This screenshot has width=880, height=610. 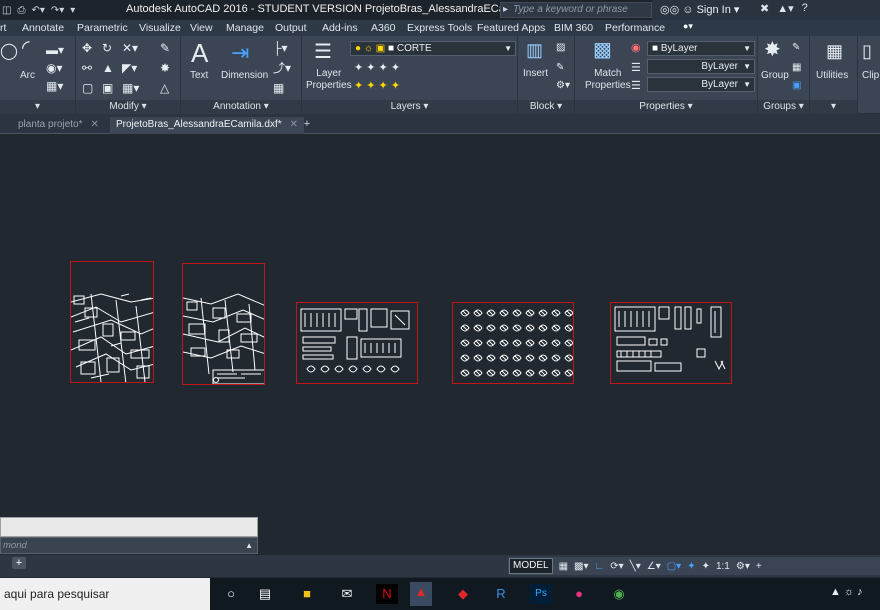 What do you see at coordinates (37, 10) in the screenshot?
I see `undo-icon: ↶▾` at bounding box center [37, 10].